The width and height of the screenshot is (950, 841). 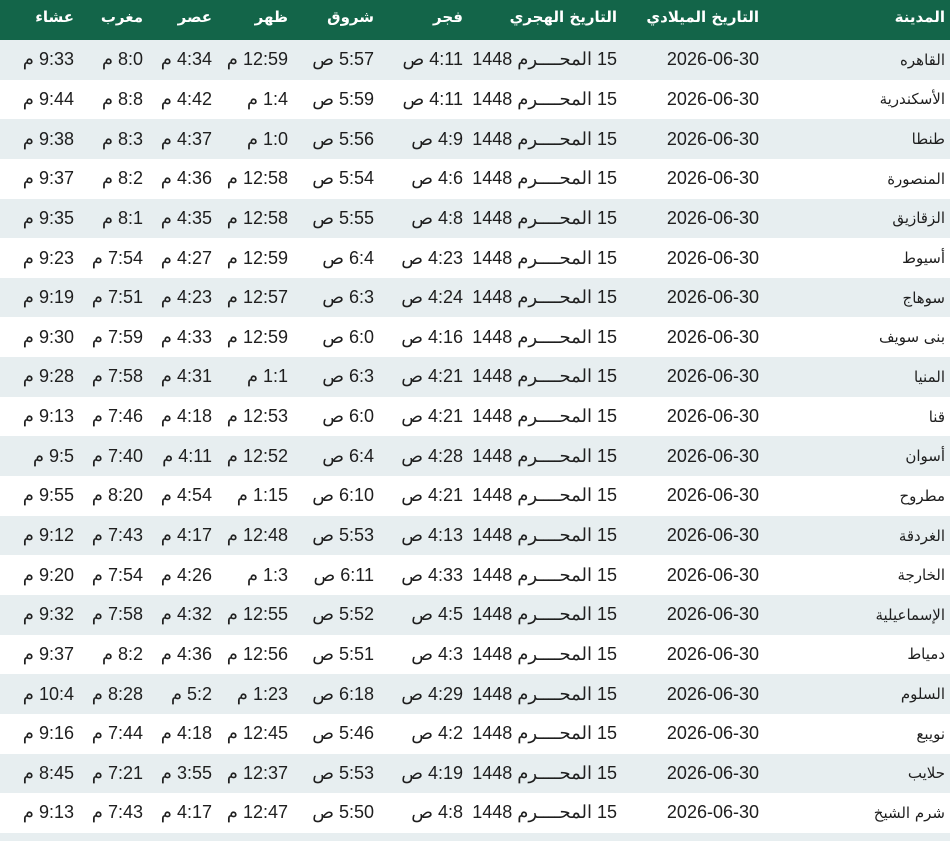 I want to click on isha-time-cell: 9:38 م, so click(x=48, y=138).